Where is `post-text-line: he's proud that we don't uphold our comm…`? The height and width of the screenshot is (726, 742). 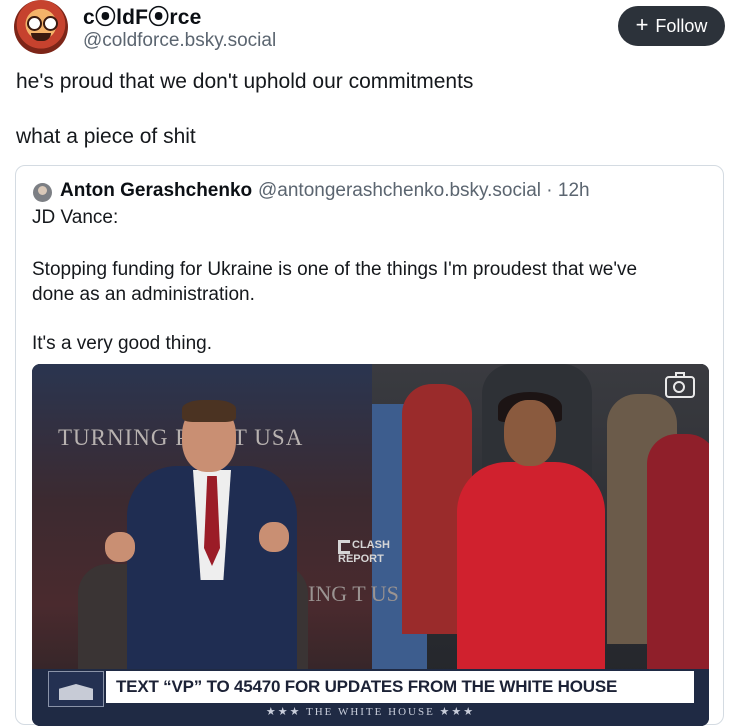 post-text-line: he's proud that we don't uphold our comm… is located at coordinates (245, 81).